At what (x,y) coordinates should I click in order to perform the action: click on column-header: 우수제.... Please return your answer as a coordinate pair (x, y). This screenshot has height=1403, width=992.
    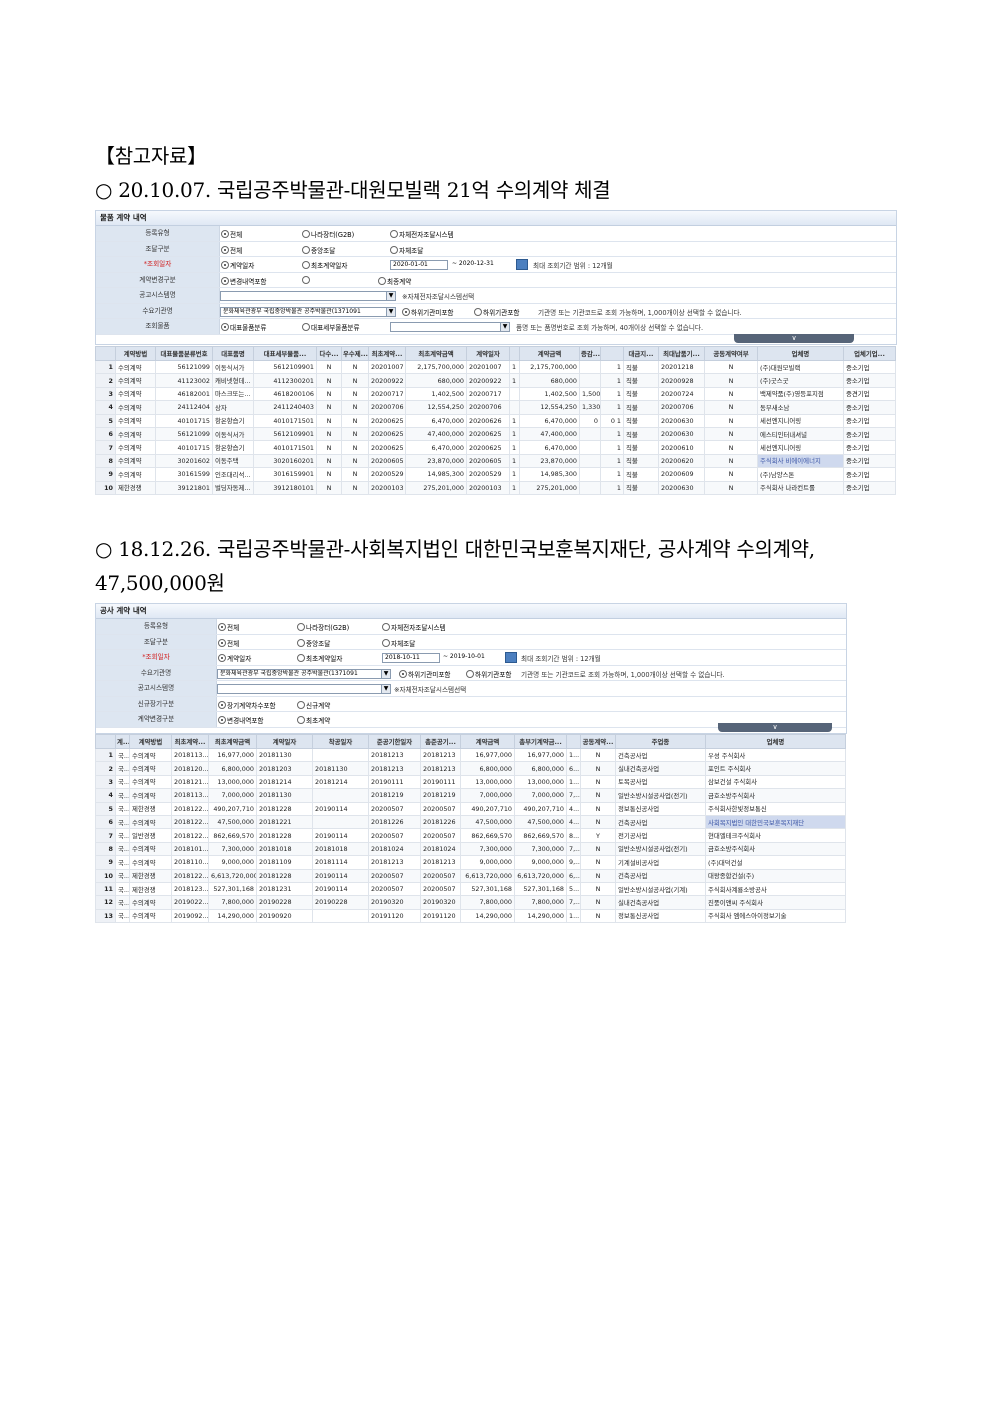
    Looking at the image, I should click on (355, 353).